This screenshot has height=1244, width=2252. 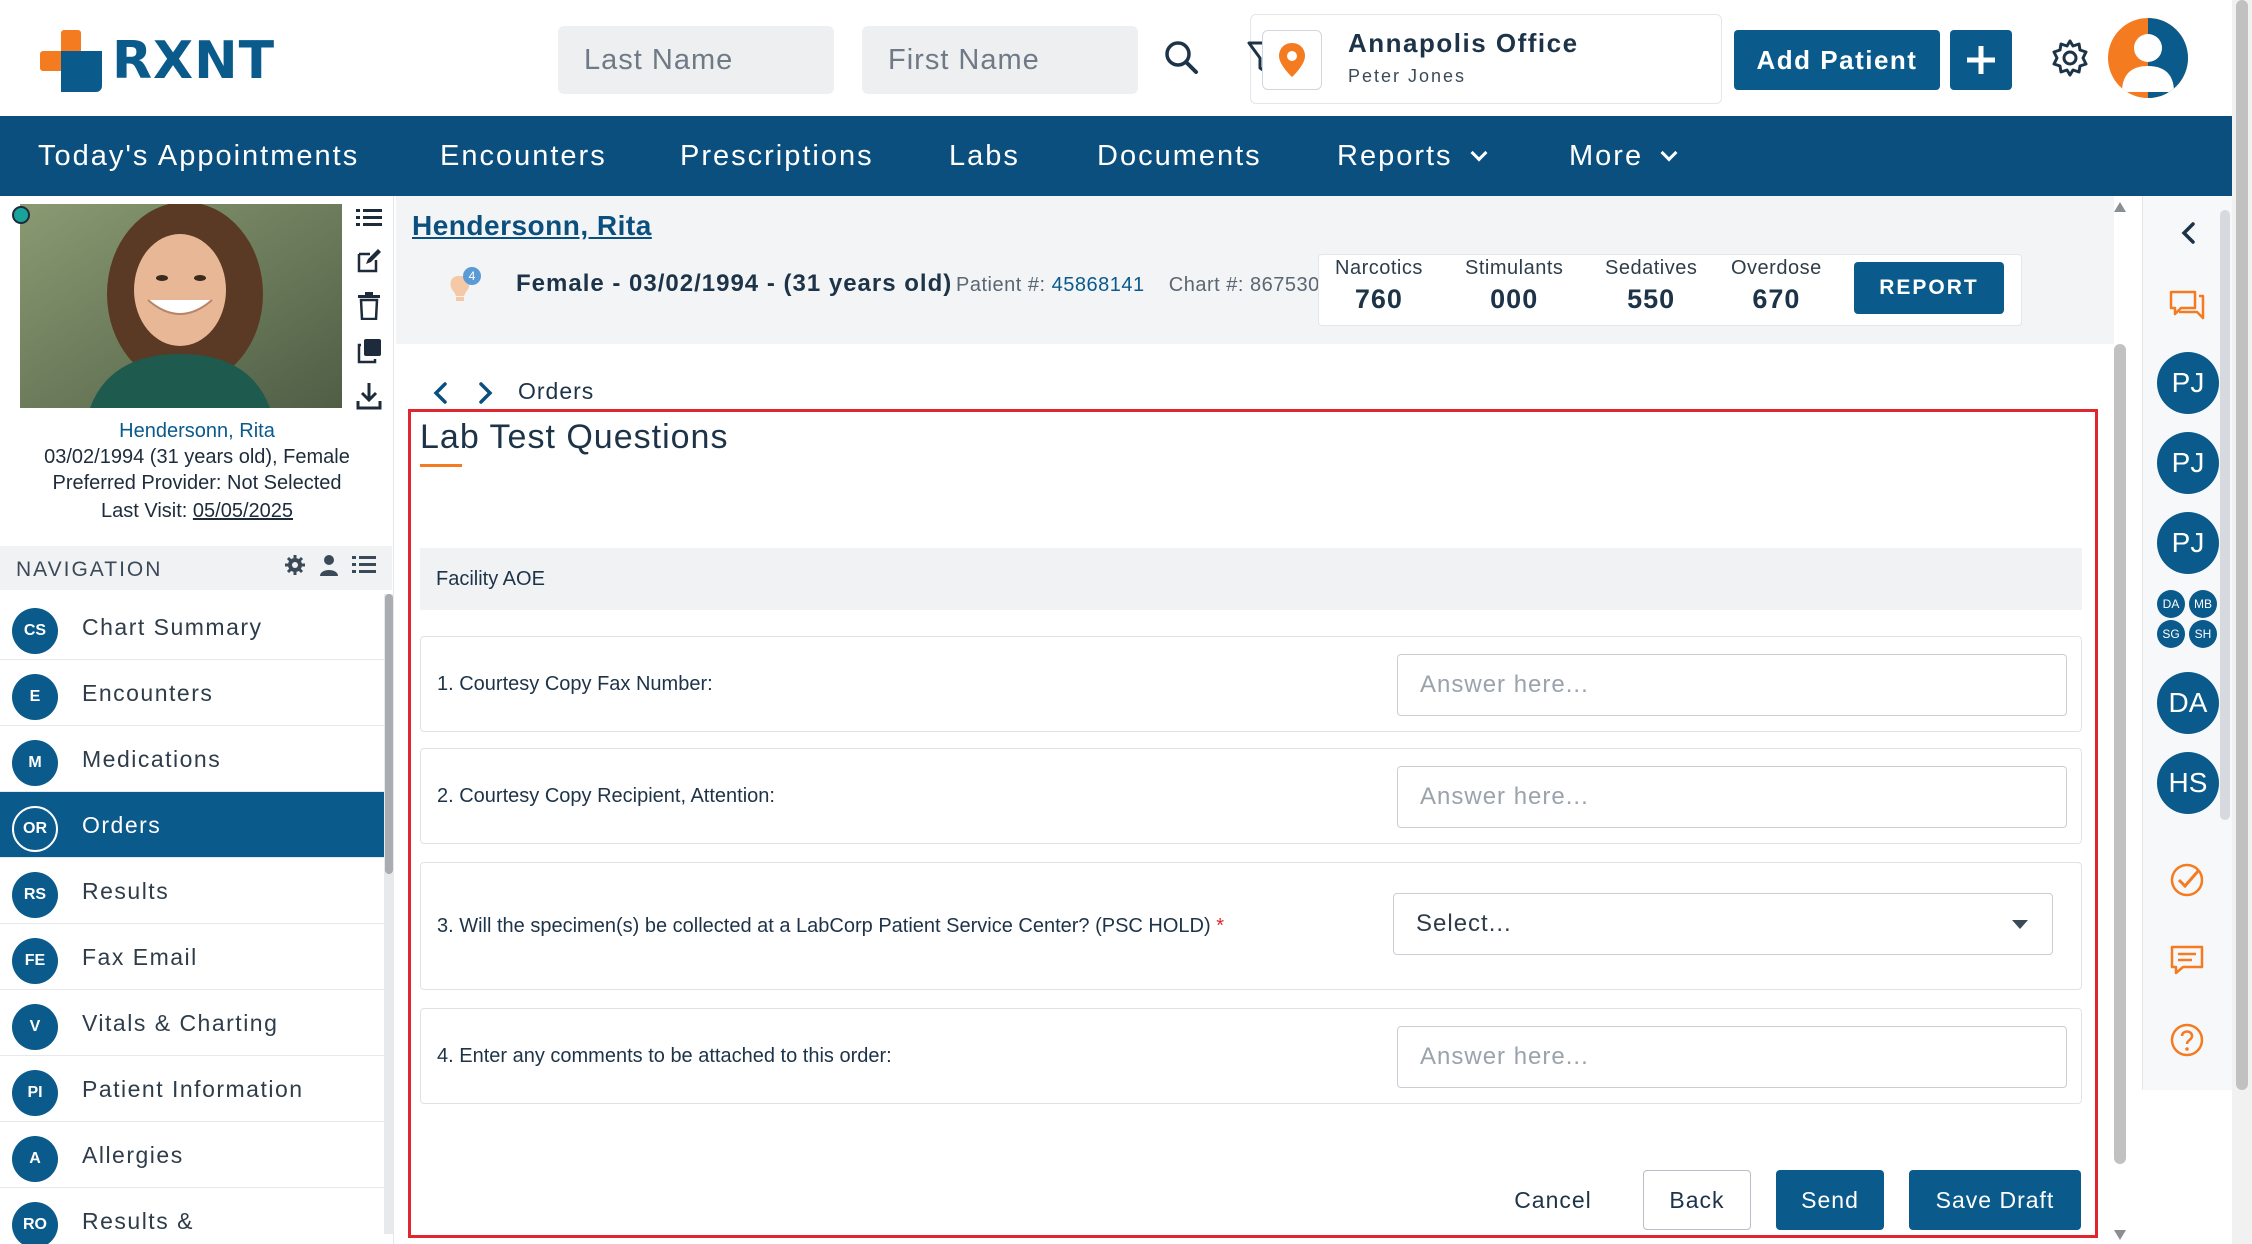 I want to click on avatar-da: DA, so click(x=2188, y=703).